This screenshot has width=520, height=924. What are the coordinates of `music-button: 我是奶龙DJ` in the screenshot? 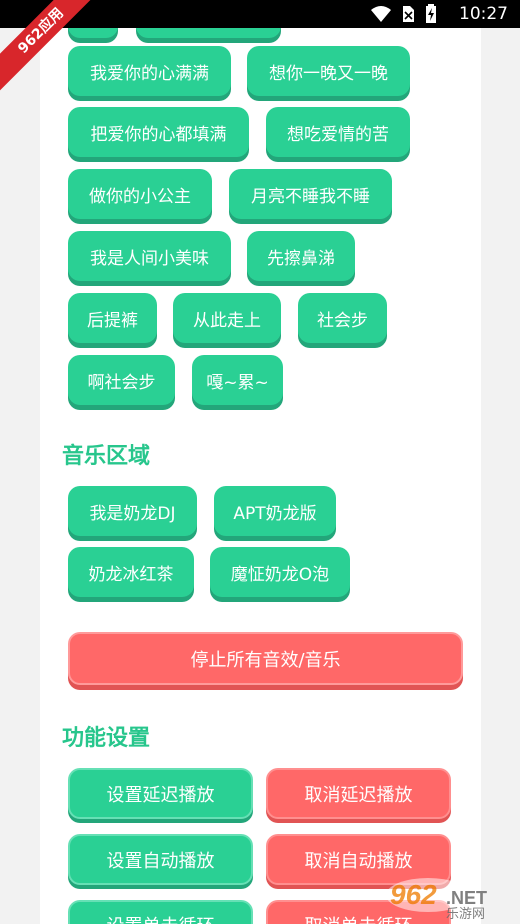 It's located at (132, 511).